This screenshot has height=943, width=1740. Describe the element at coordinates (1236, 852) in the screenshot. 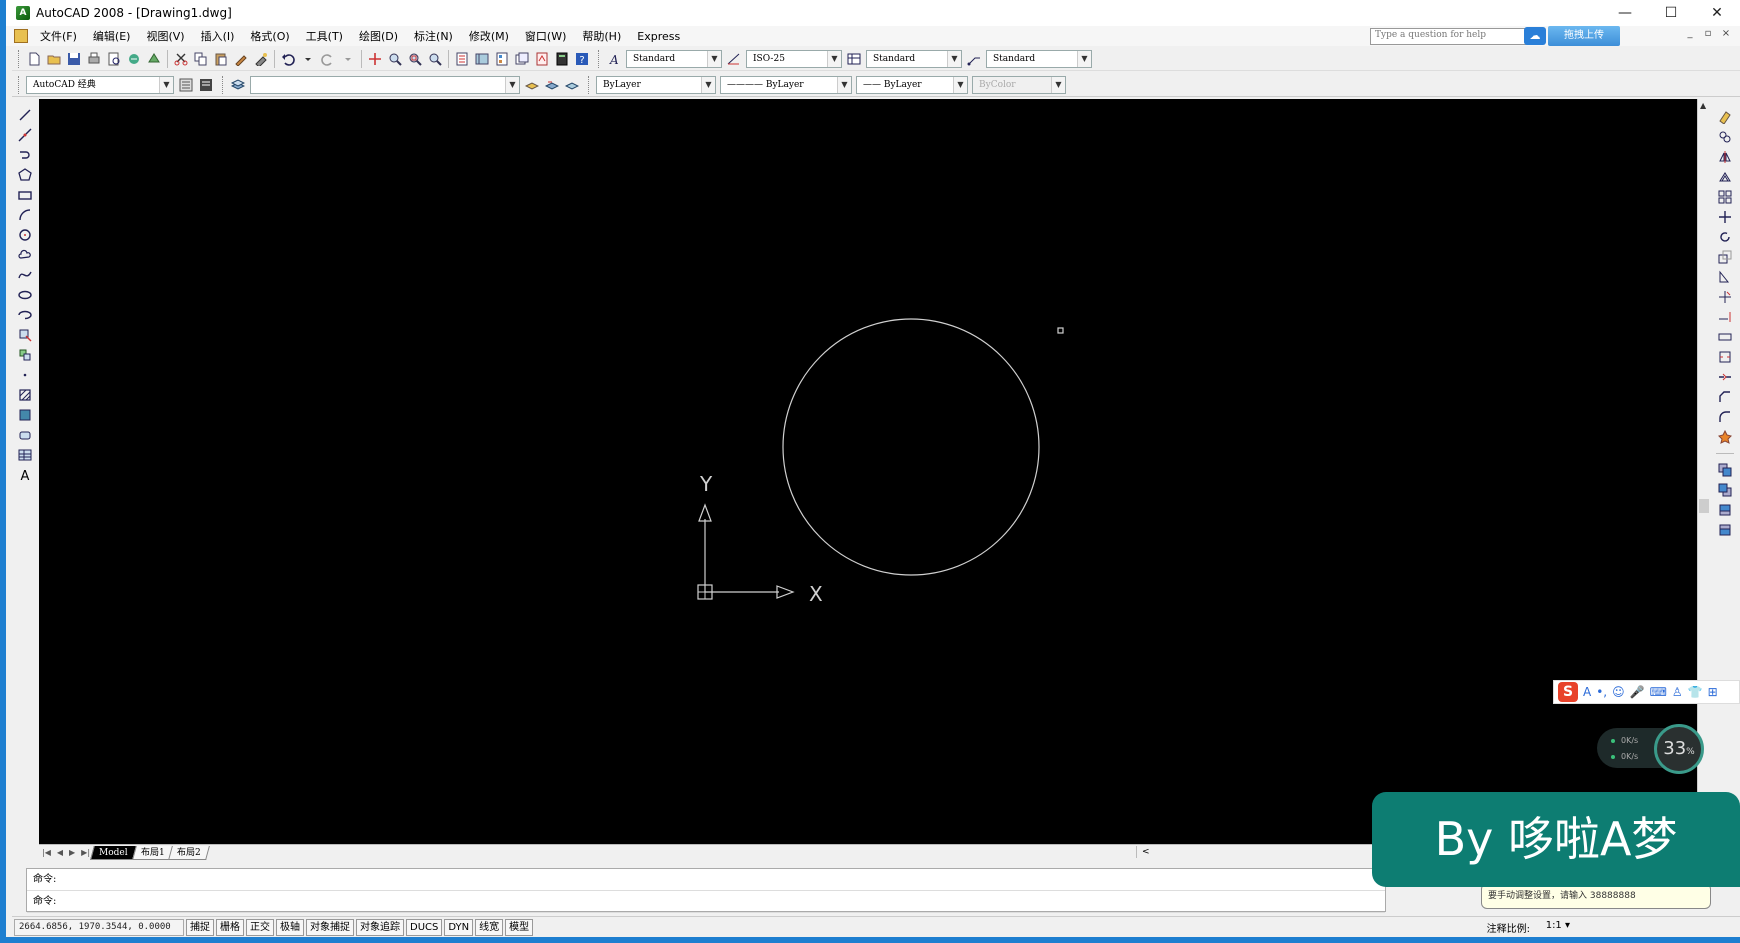

I see `horizontal-scroll-left-icon: <` at that location.